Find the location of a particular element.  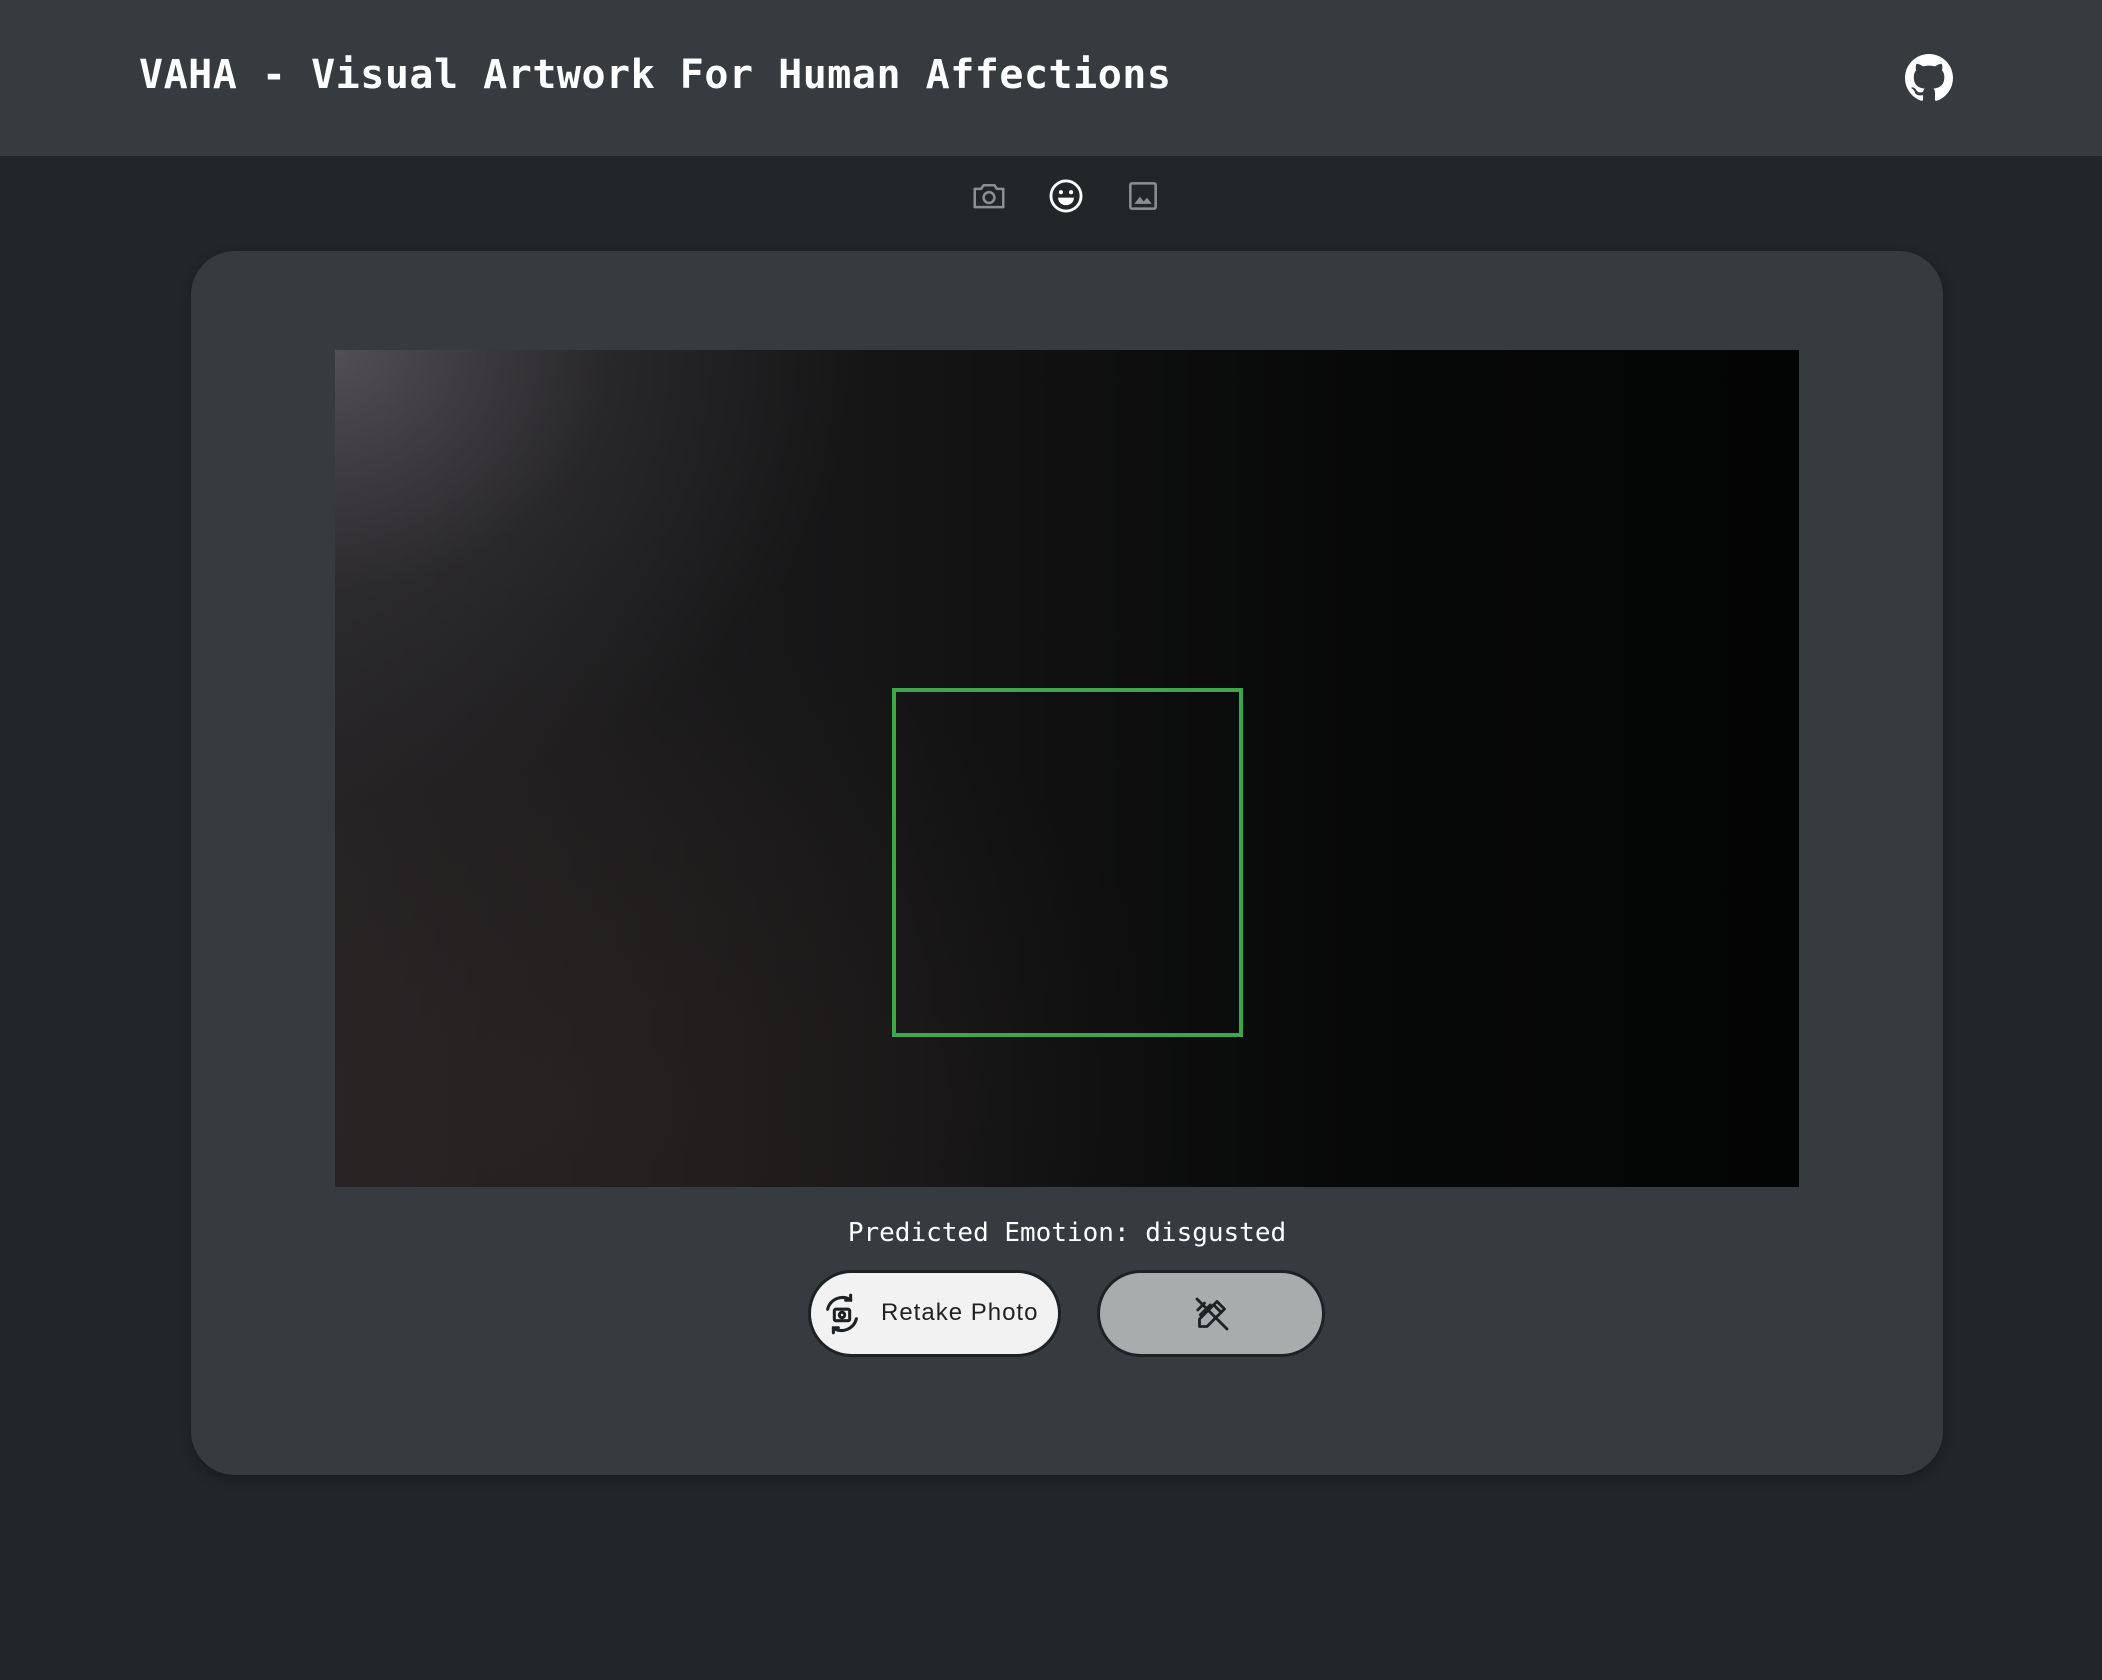

tab-gallery is located at coordinates (1143, 196).